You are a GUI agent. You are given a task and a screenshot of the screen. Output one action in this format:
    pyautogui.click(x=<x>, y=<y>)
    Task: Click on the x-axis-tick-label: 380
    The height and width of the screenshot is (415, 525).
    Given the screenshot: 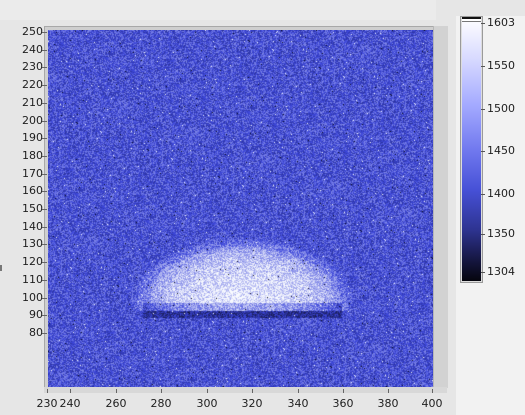 What is the action you would take?
    pyautogui.click(x=388, y=403)
    